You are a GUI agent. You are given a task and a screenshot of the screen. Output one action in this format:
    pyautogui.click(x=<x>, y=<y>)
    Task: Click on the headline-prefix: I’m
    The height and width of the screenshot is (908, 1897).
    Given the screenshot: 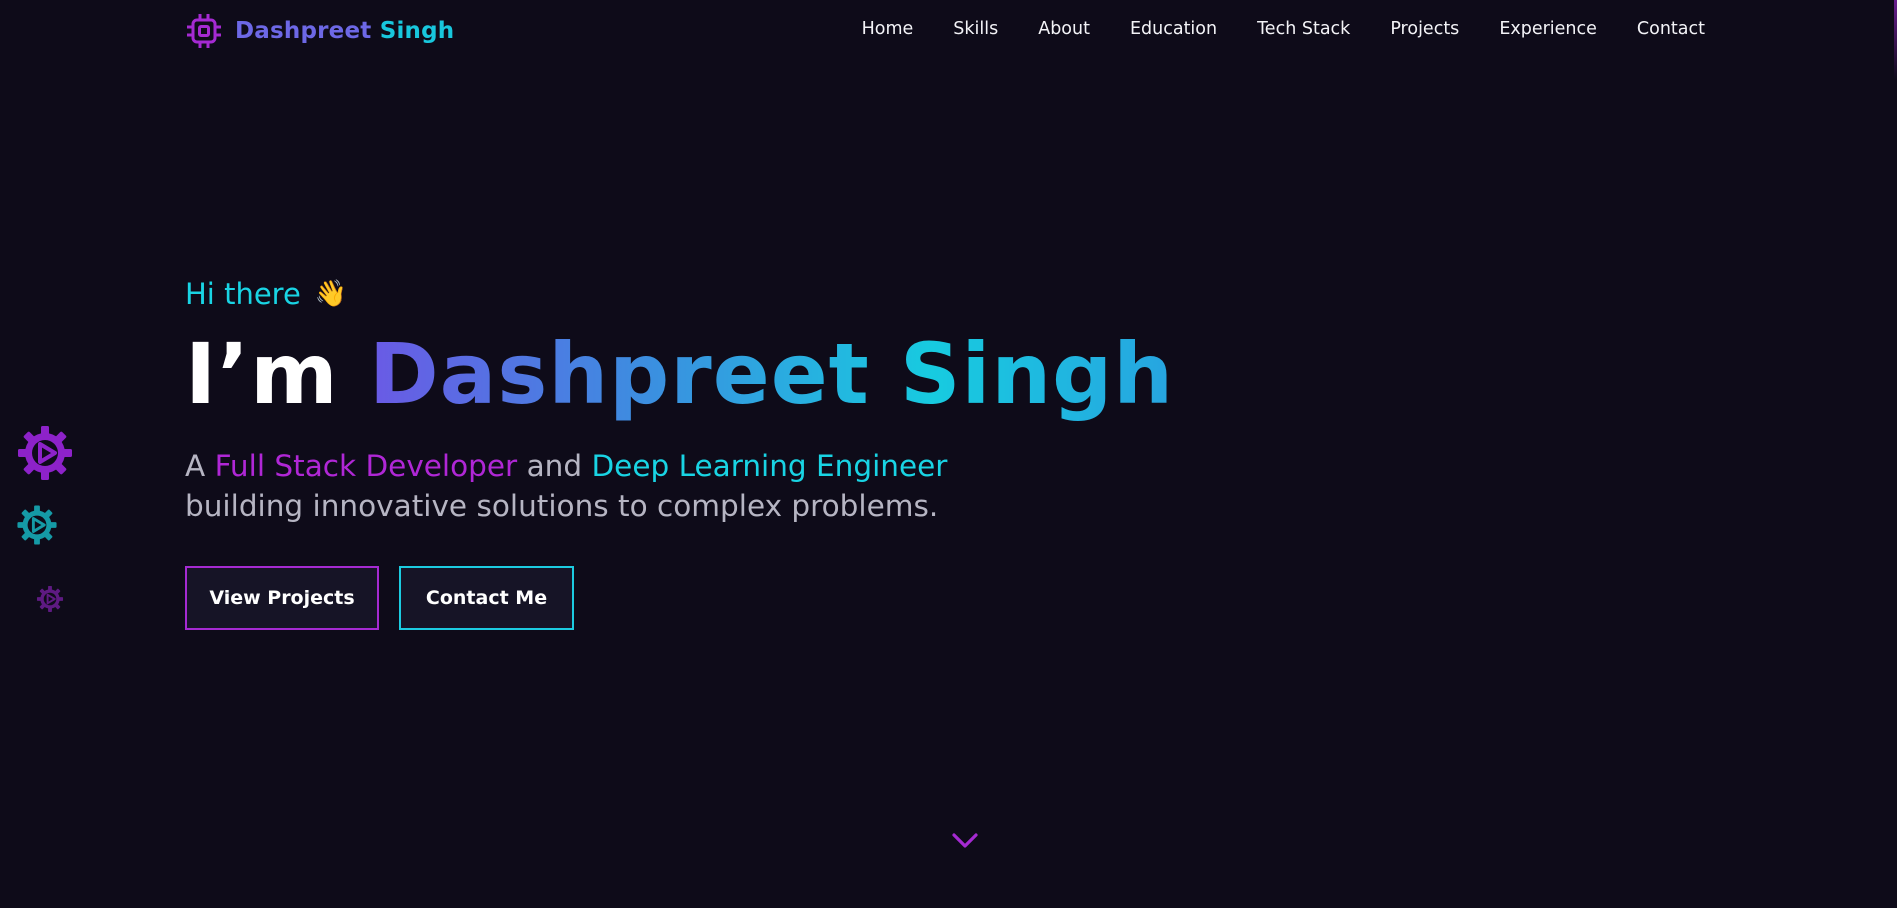 What is the action you would take?
    pyautogui.click(x=262, y=374)
    